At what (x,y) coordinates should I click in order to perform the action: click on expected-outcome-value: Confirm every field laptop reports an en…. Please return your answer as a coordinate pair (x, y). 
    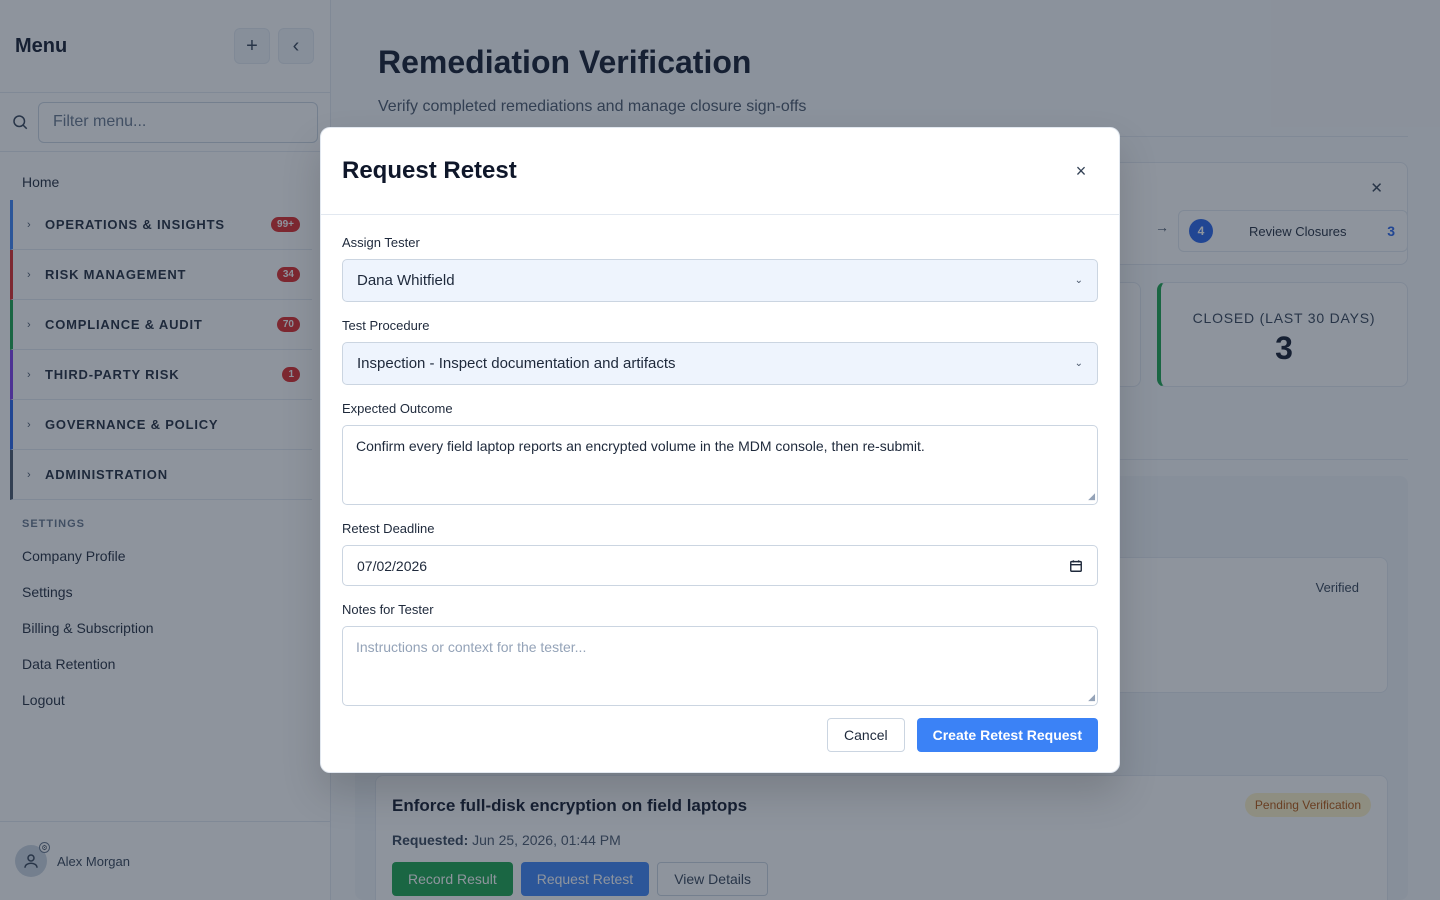
    Looking at the image, I should click on (640, 446).